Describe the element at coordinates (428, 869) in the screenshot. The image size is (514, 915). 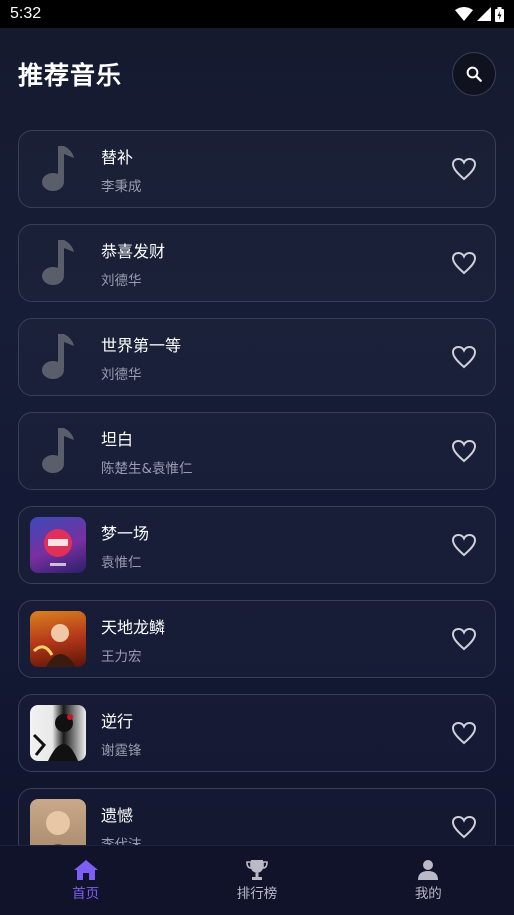
I see `person-icon` at that location.